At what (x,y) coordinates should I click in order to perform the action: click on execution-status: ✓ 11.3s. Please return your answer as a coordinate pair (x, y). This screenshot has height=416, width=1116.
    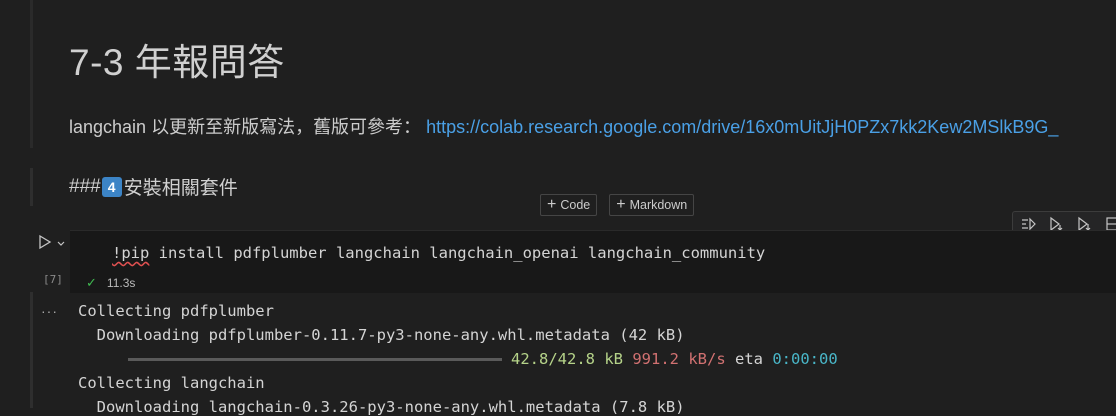
    Looking at the image, I should click on (110, 283).